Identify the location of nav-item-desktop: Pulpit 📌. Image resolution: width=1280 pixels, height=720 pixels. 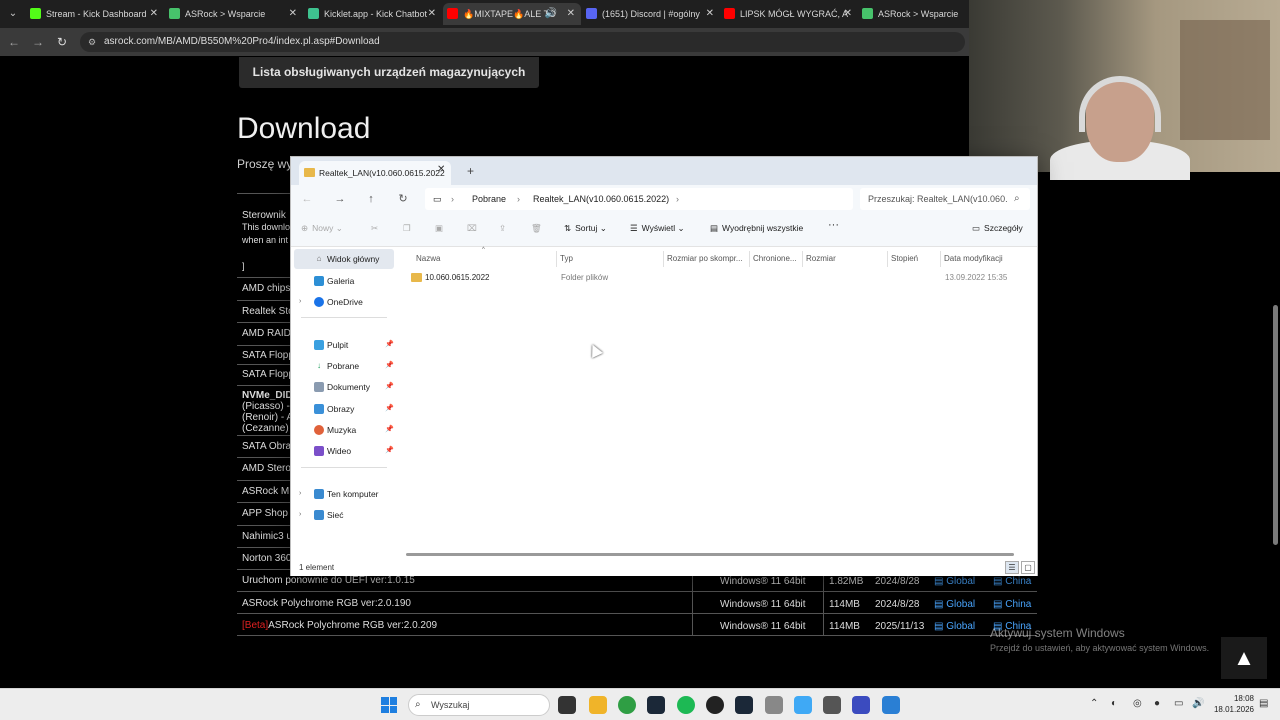
(344, 345).